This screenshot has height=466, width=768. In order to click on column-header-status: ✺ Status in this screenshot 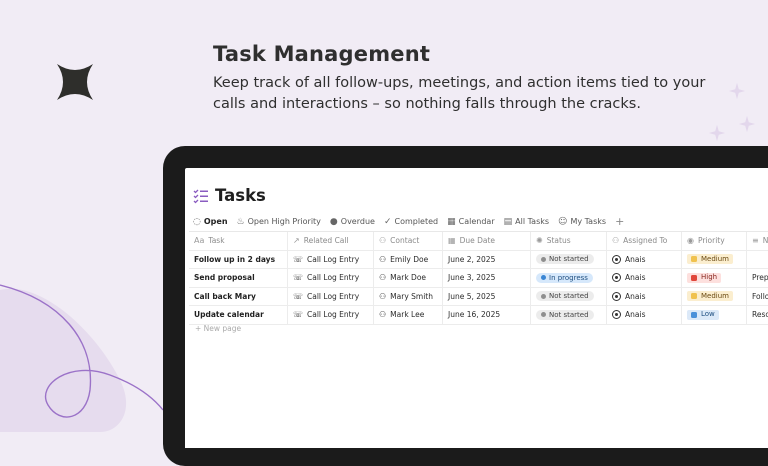, I will do `click(569, 241)`.